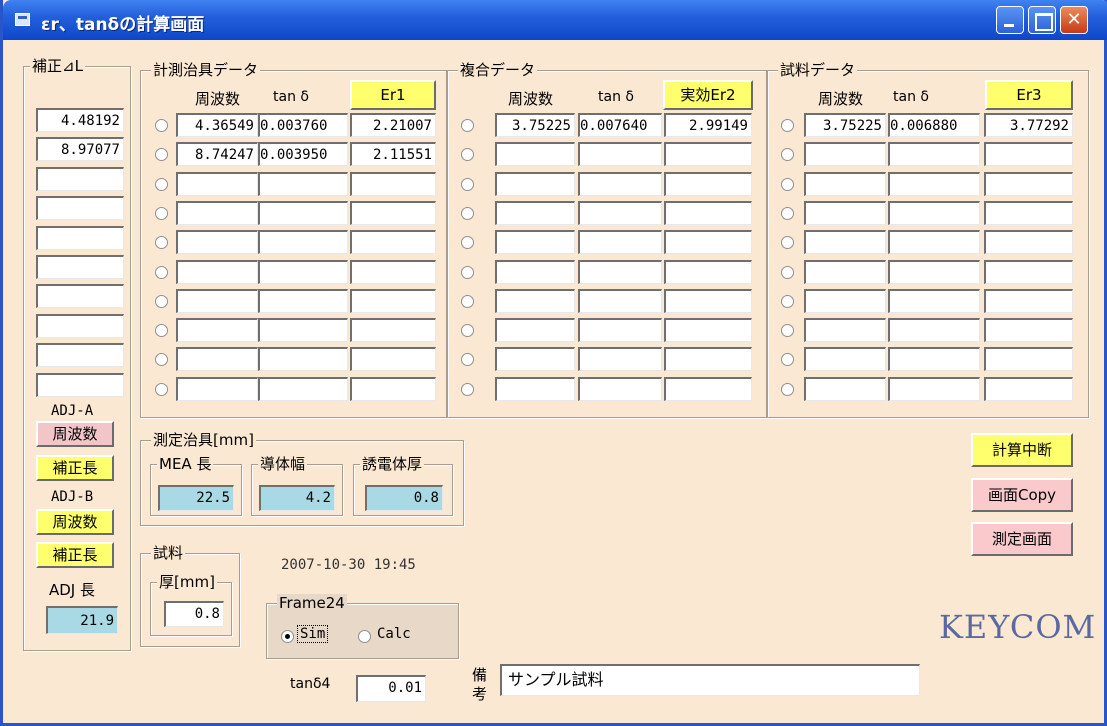 Image resolution: width=1107 pixels, height=726 pixels. What do you see at coordinates (80, 120) in the screenshot?
I see `correction-field: 4.48192` at bounding box center [80, 120].